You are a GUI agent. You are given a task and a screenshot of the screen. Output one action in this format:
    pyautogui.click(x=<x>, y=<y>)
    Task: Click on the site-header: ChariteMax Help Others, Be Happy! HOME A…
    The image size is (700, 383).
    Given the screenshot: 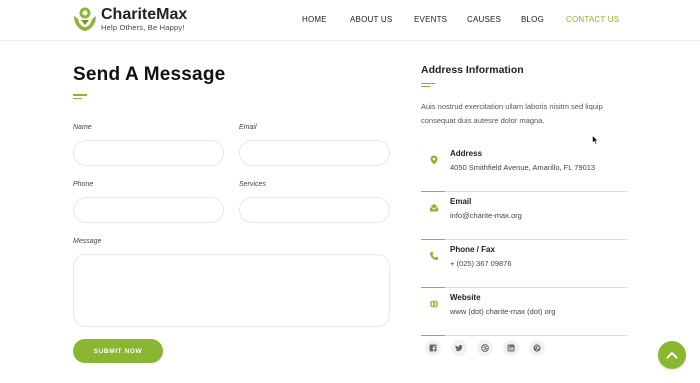 What is the action you would take?
    pyautogui.click(x=350, y=20)
    